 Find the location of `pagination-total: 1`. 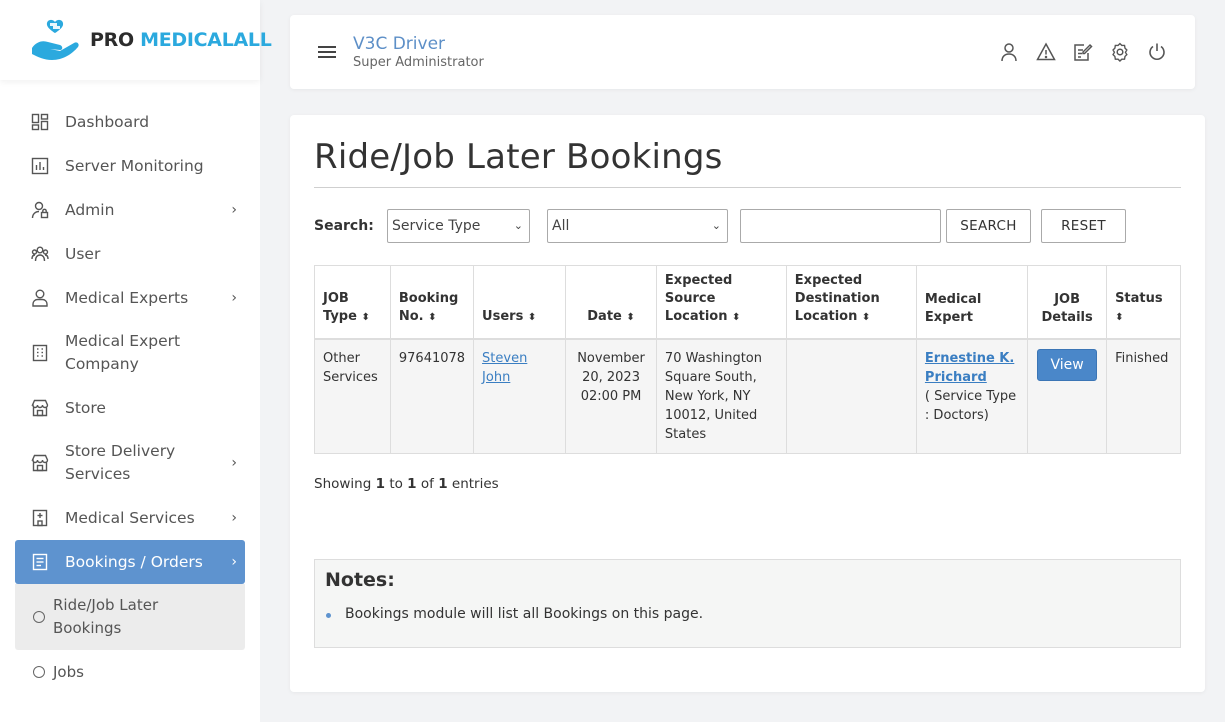

pagination-total: 1 is located at coordinates (443, 484).